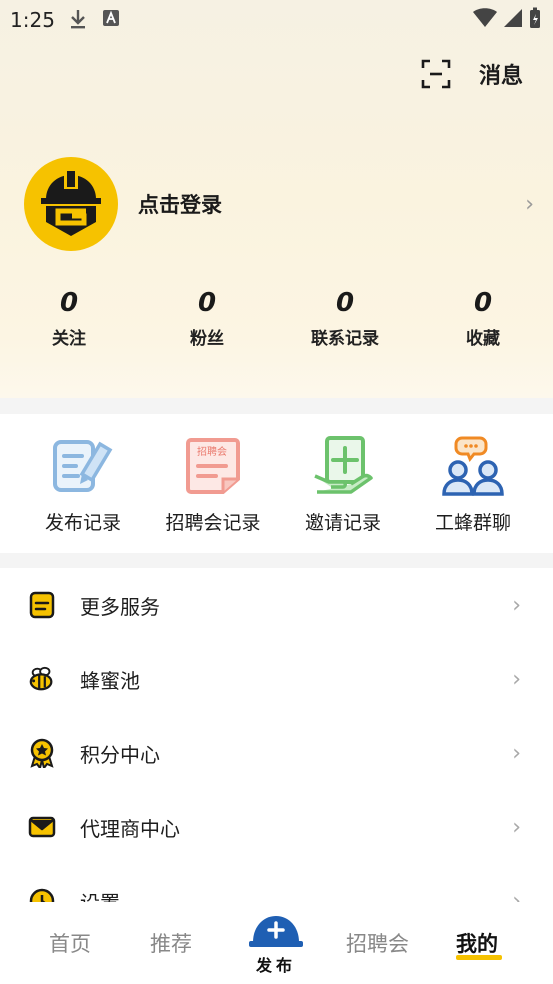 The height and width of the screenshot is (984, 553). I want to click on stats-row: 0 关注 0 粉丝 0 联系记录 0 收藏, so click(276, 318).